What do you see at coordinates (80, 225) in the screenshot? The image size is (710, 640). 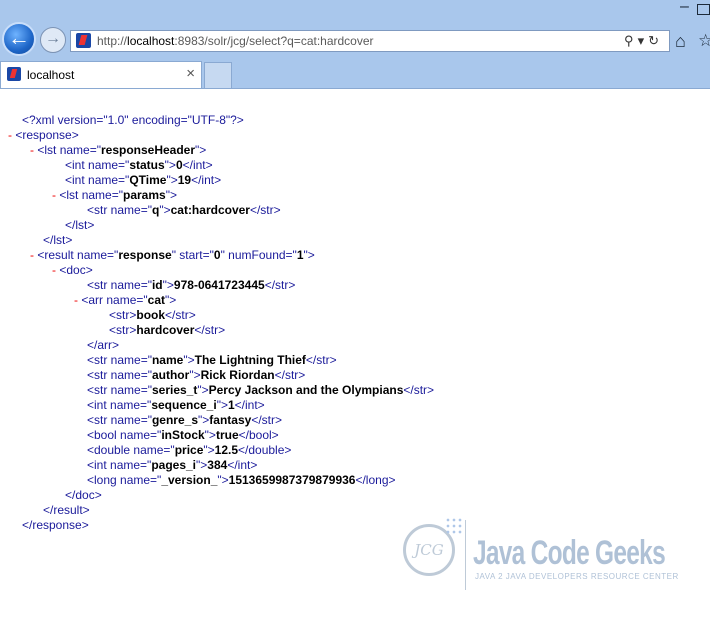 I see `lst-params-close: </lst>` at bounding box center [80, 225].